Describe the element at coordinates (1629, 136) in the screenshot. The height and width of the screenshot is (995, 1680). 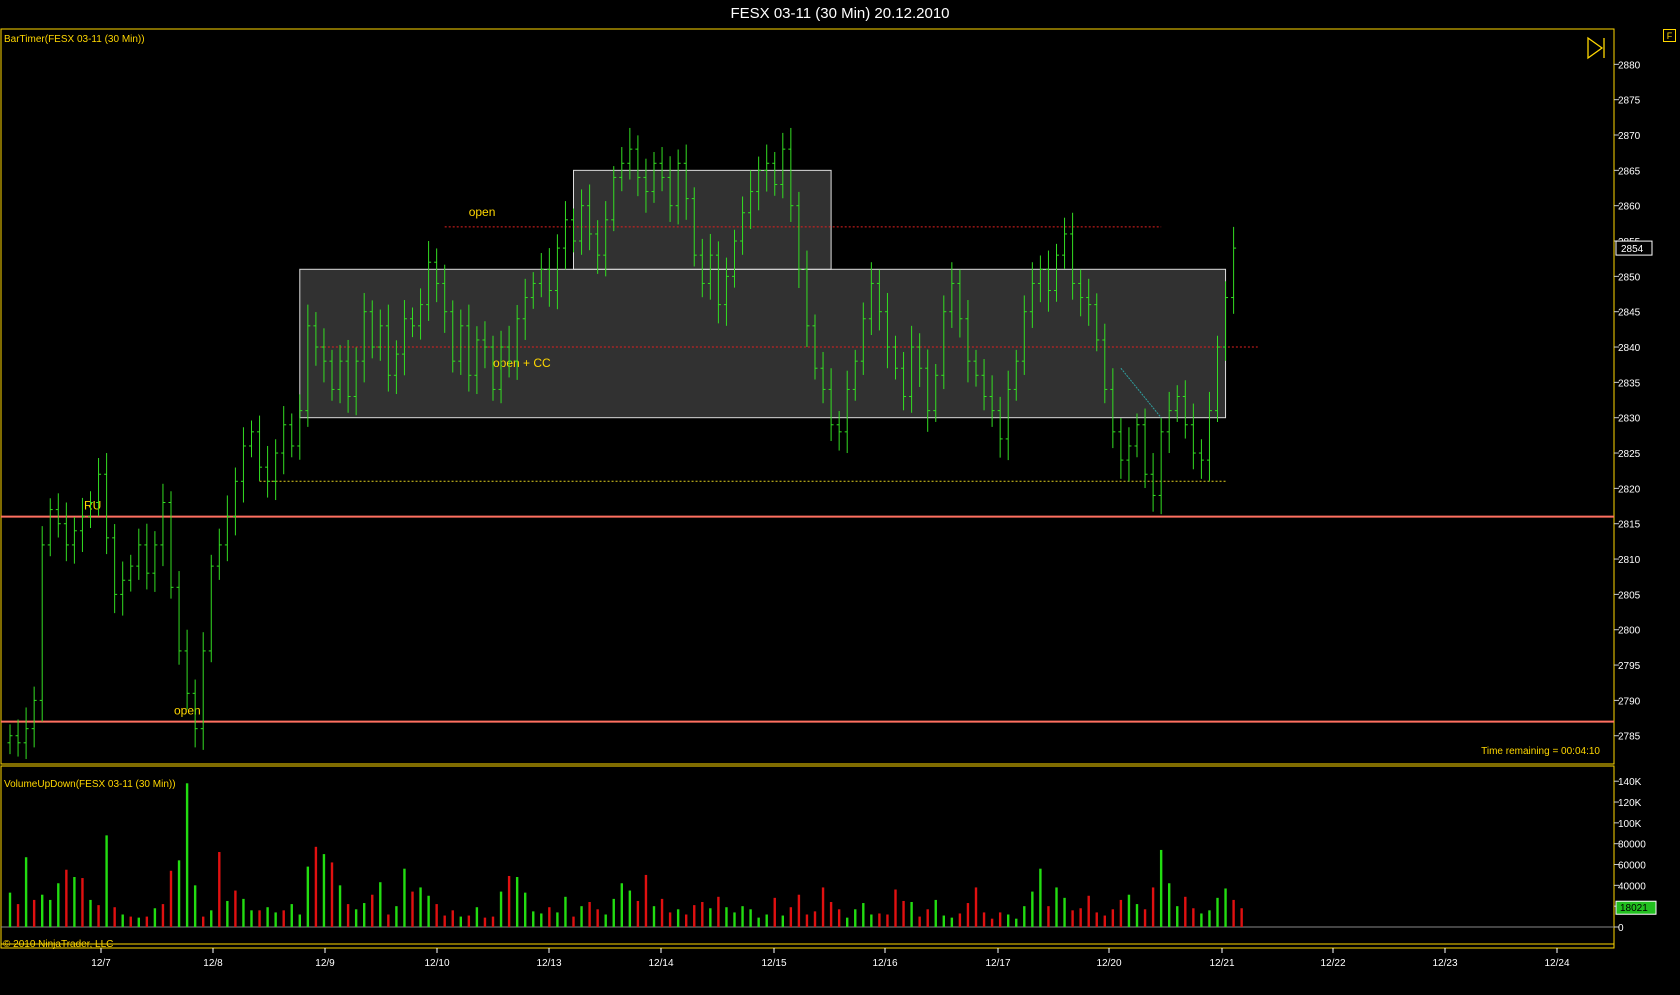
I see `price-tick-label: 2870` at that location.